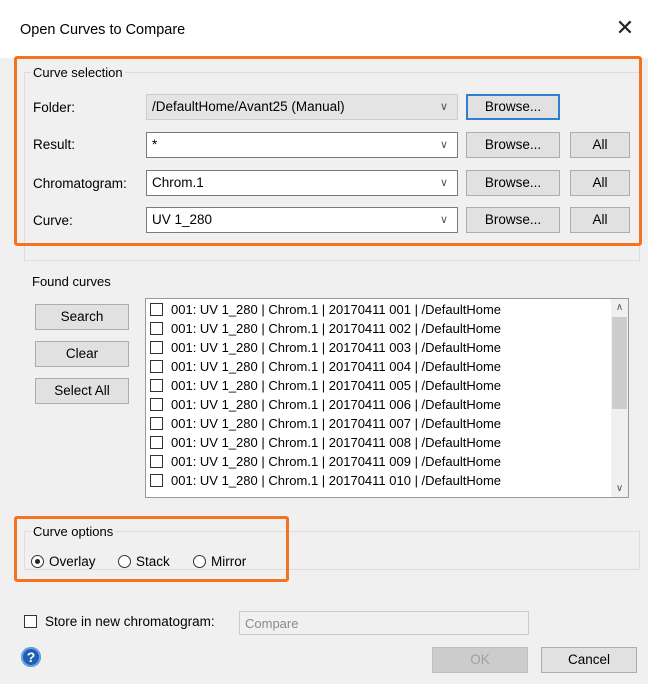 This screenshot has height=684, width=648. Describe the element at coordinates (302, 145) in the screenshot. I see `result-combo: * ∨` at that location.